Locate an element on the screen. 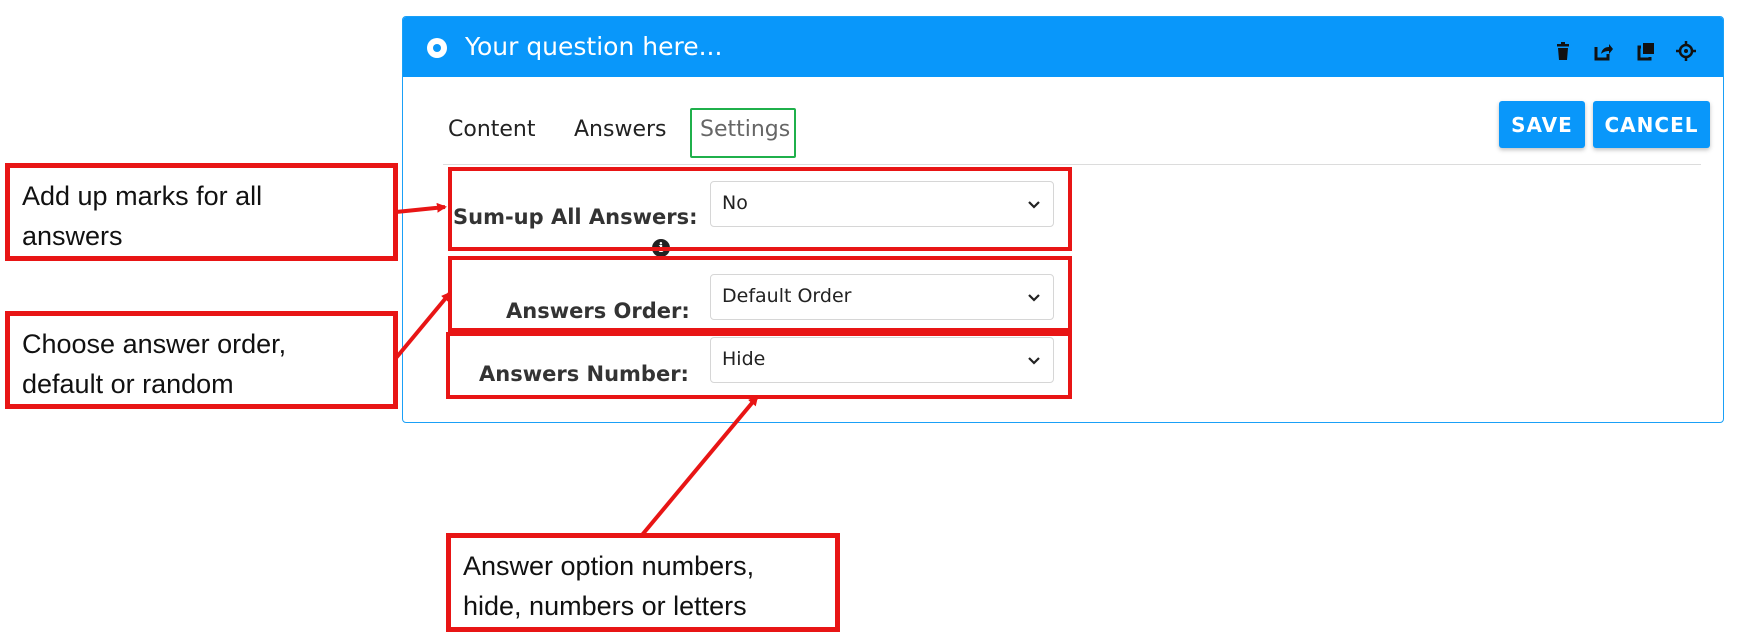  callout-sum-up-line-2: answers is located at coordinates (72, 236).